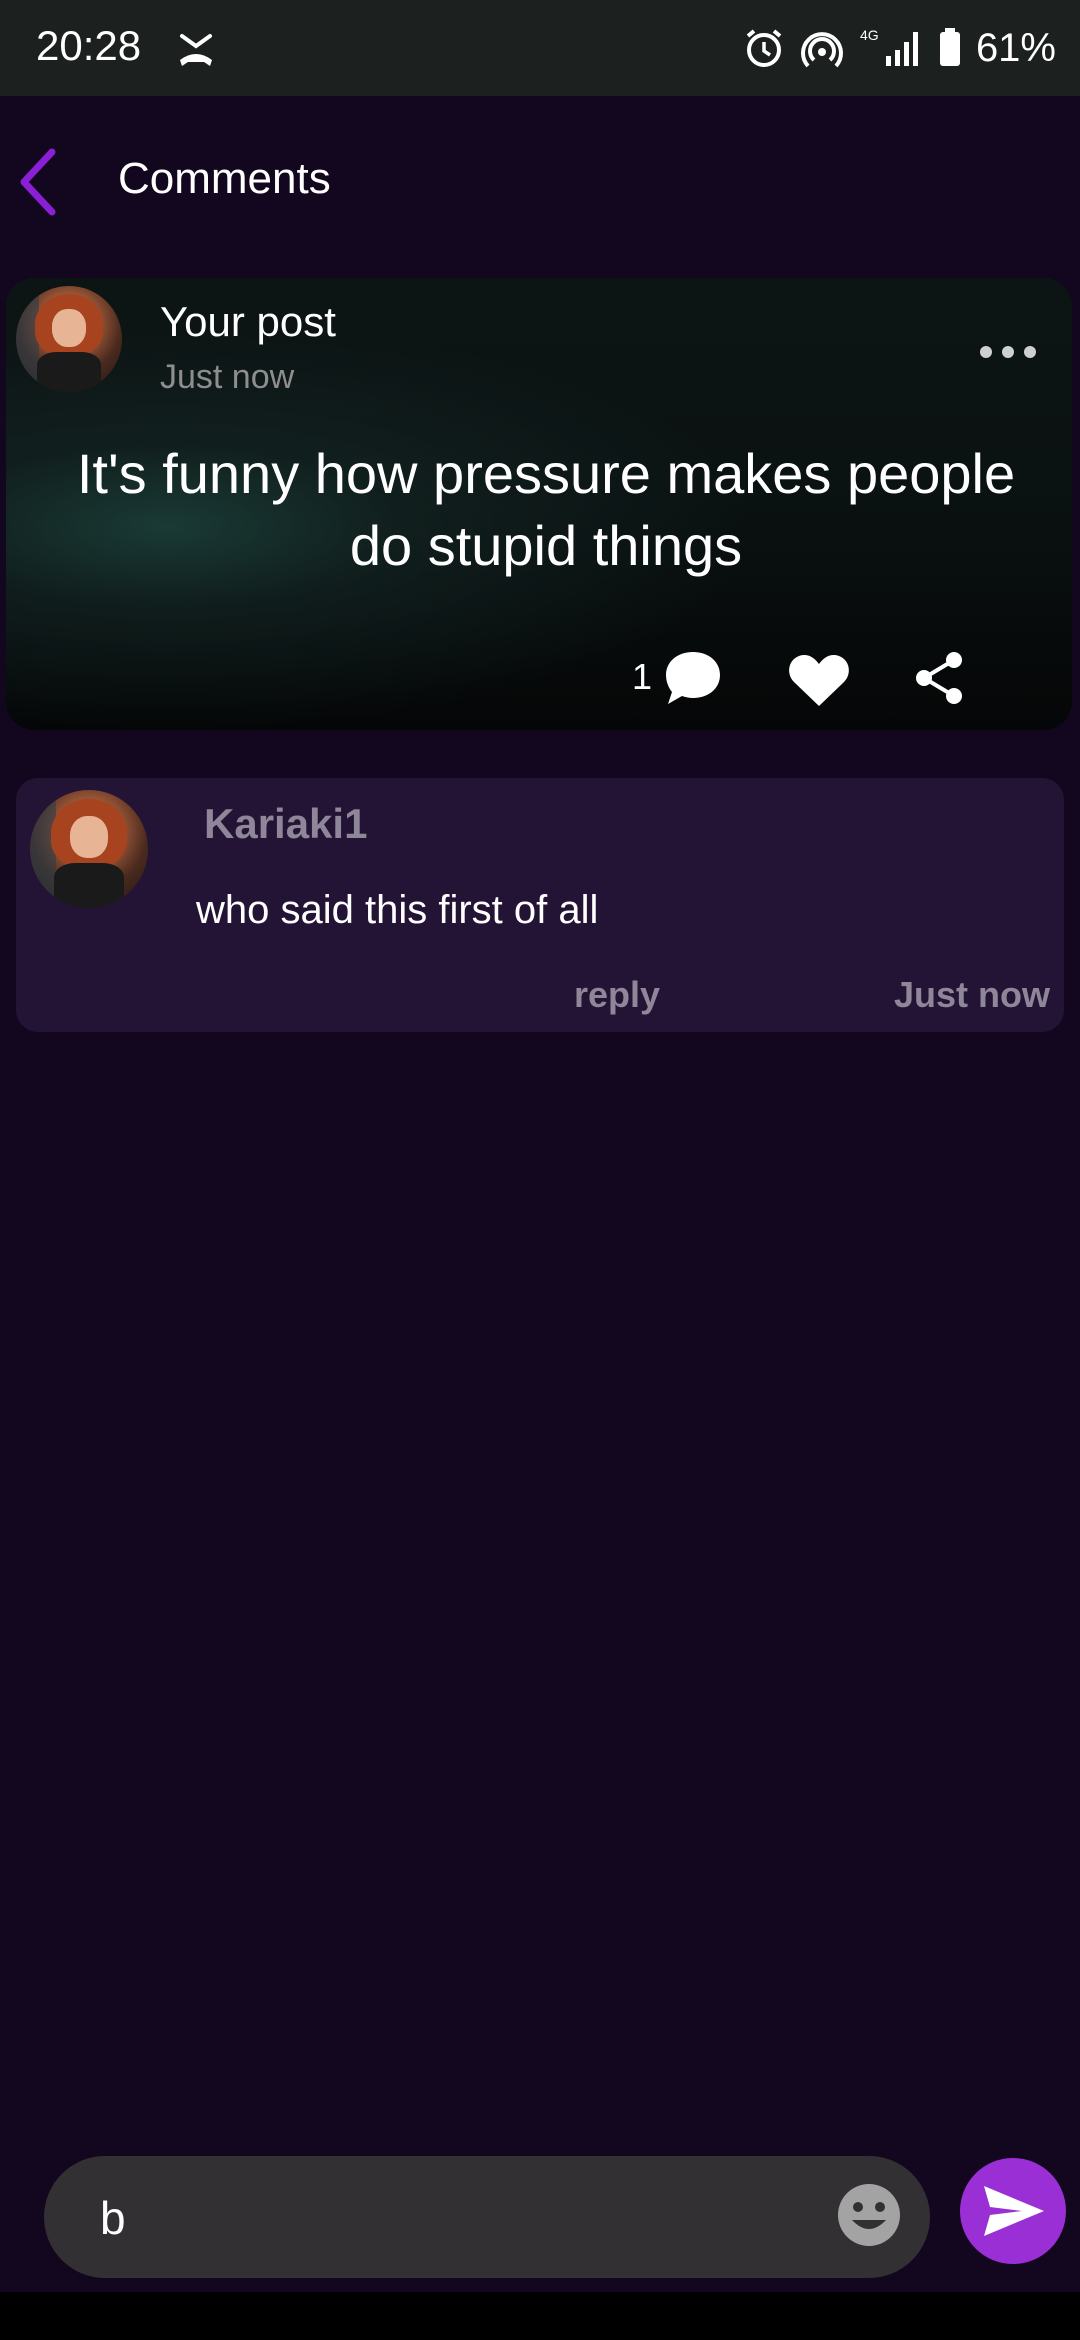 The height and width of the screenshot is (2340, 1080). What do you see at coordinates (397, 910) in the screenshot?
I see `comment-text: who said this first of all` at bounding box center [397, 910].